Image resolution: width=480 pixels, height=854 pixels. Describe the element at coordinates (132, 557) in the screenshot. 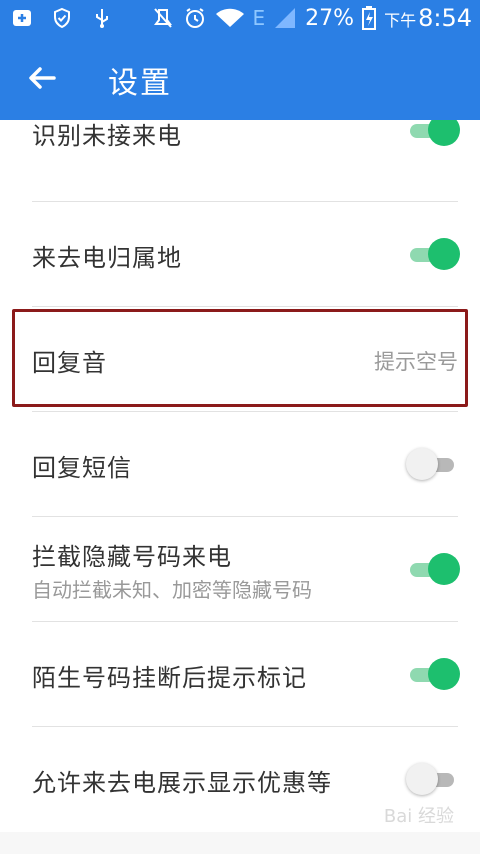

I see `setting-label: 拦截隐藏号码来电` at that location.